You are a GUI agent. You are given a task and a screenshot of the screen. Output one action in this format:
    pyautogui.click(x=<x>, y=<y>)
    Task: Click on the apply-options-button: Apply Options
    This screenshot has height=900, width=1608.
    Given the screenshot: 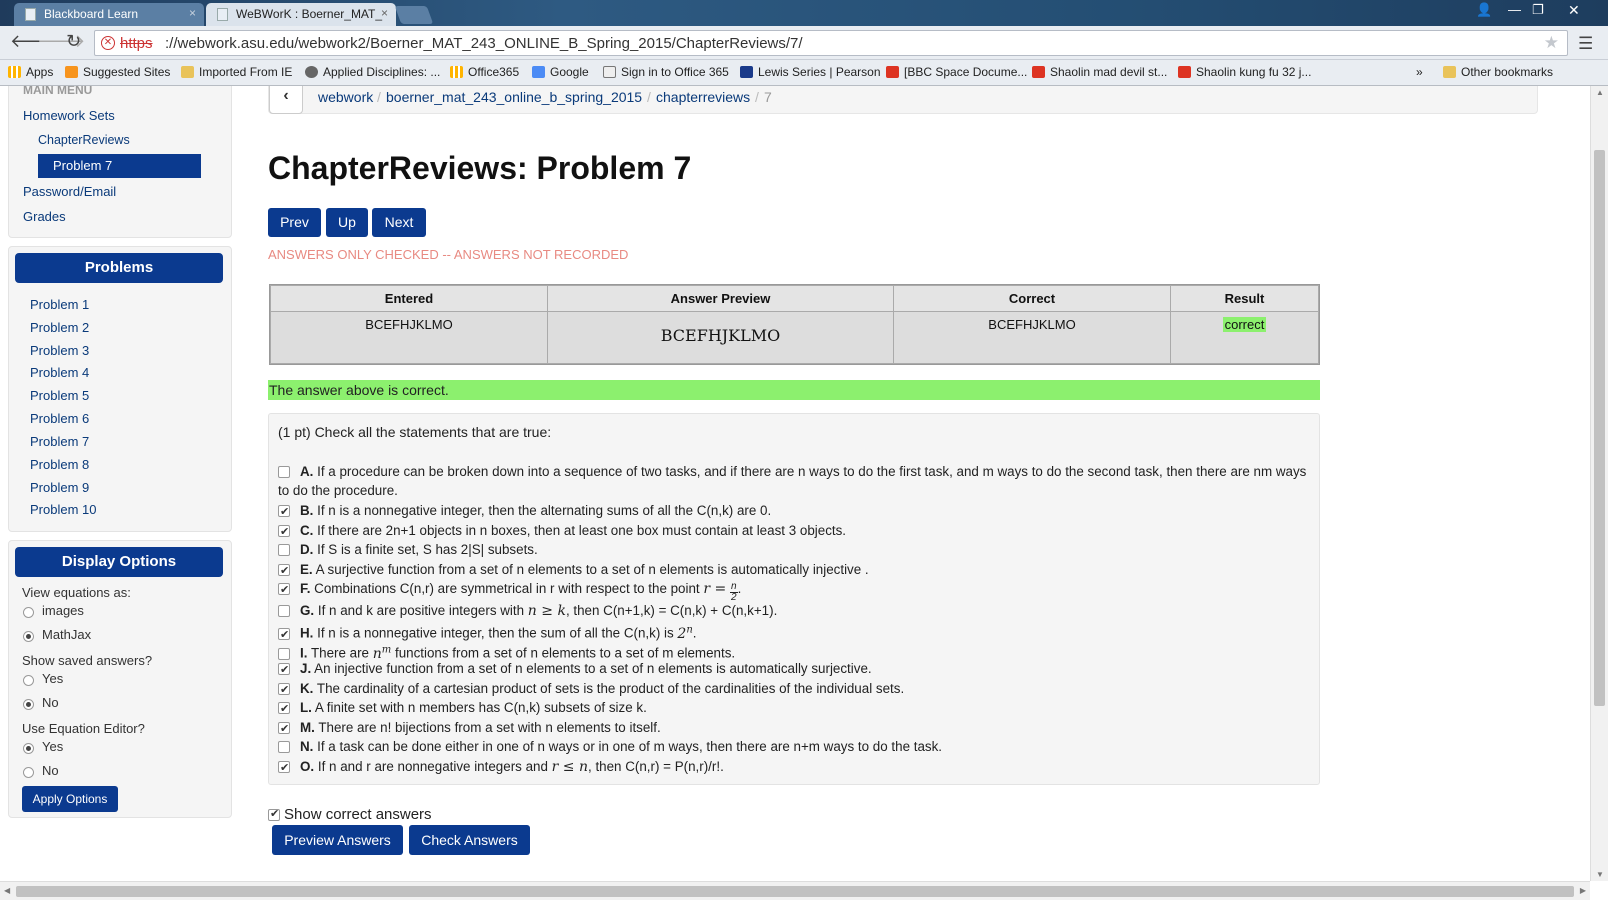 What is the action you would take?
    pyautogui.click(x=70, y=799)
    